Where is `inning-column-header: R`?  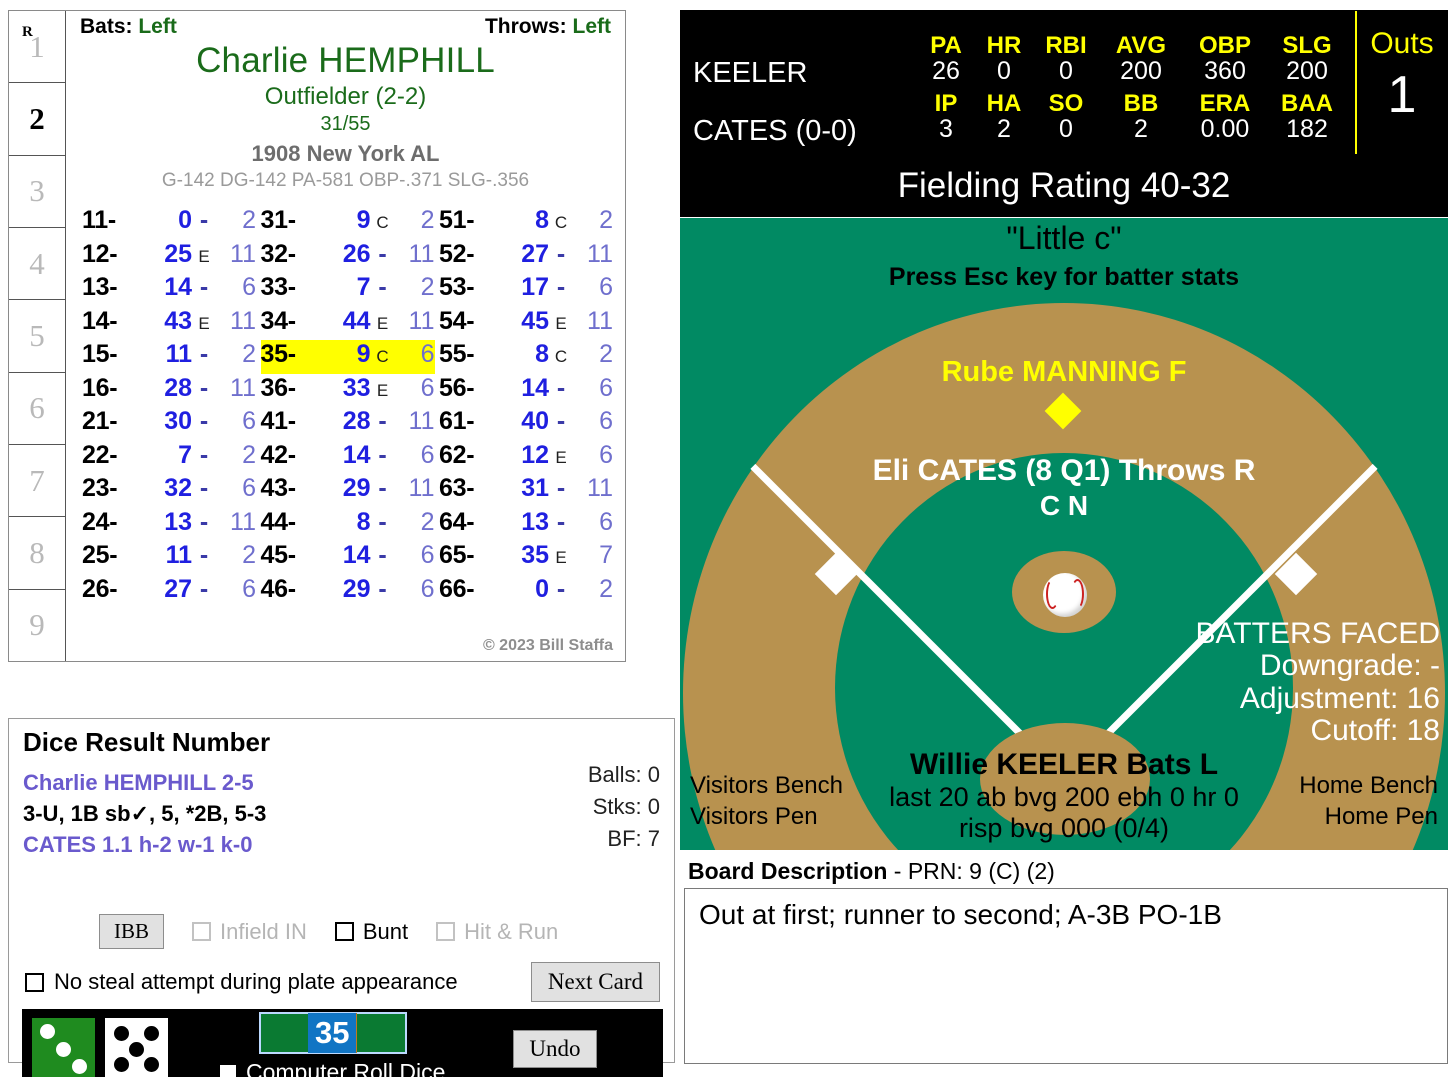 inning-column-header: R is located at coordinates (27, 32).